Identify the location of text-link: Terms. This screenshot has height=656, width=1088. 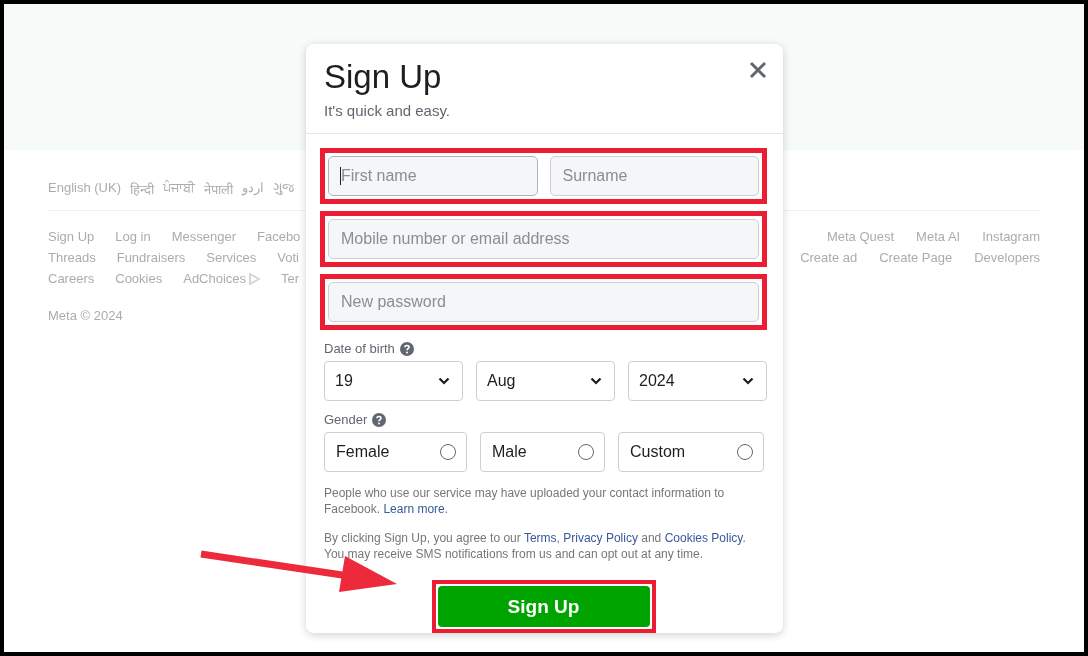
(540, 538).